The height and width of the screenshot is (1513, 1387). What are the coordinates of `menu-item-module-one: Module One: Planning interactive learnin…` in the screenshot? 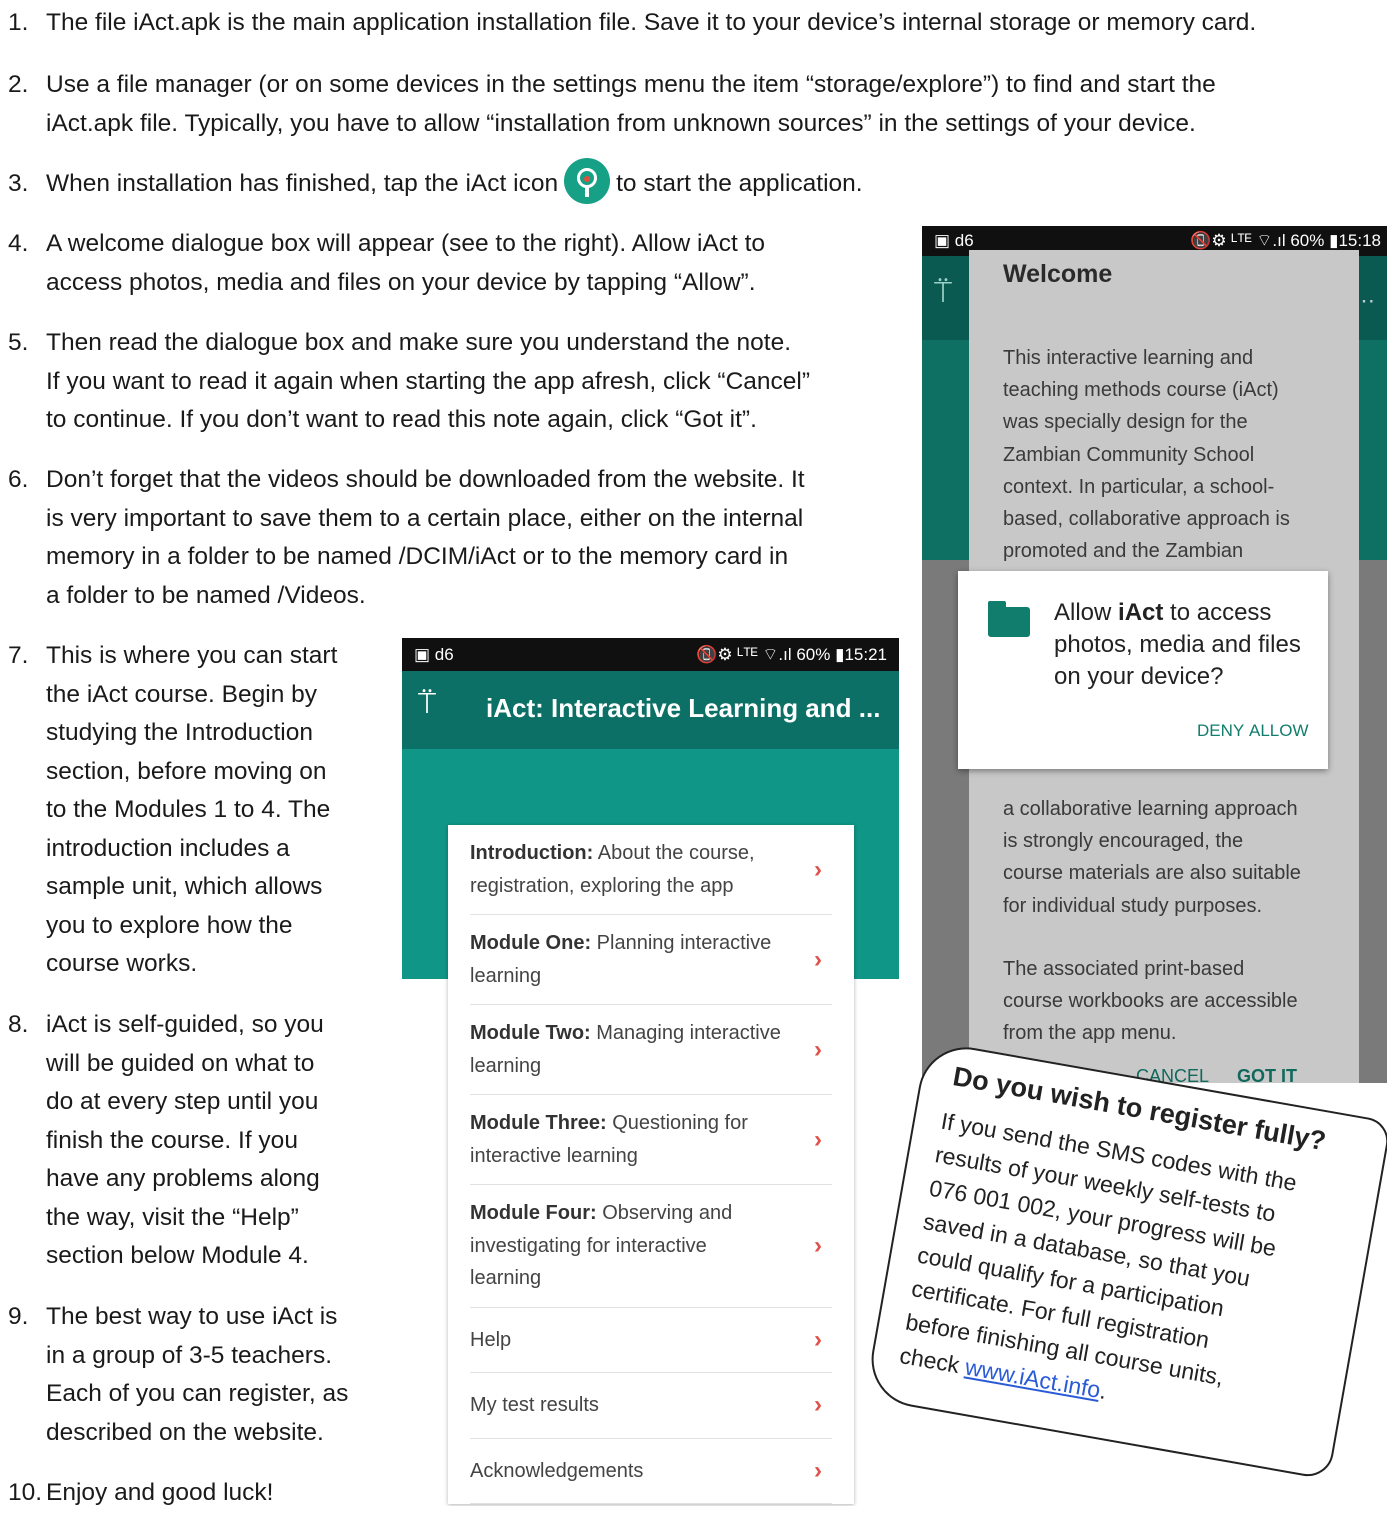 It's located at (651, 960).